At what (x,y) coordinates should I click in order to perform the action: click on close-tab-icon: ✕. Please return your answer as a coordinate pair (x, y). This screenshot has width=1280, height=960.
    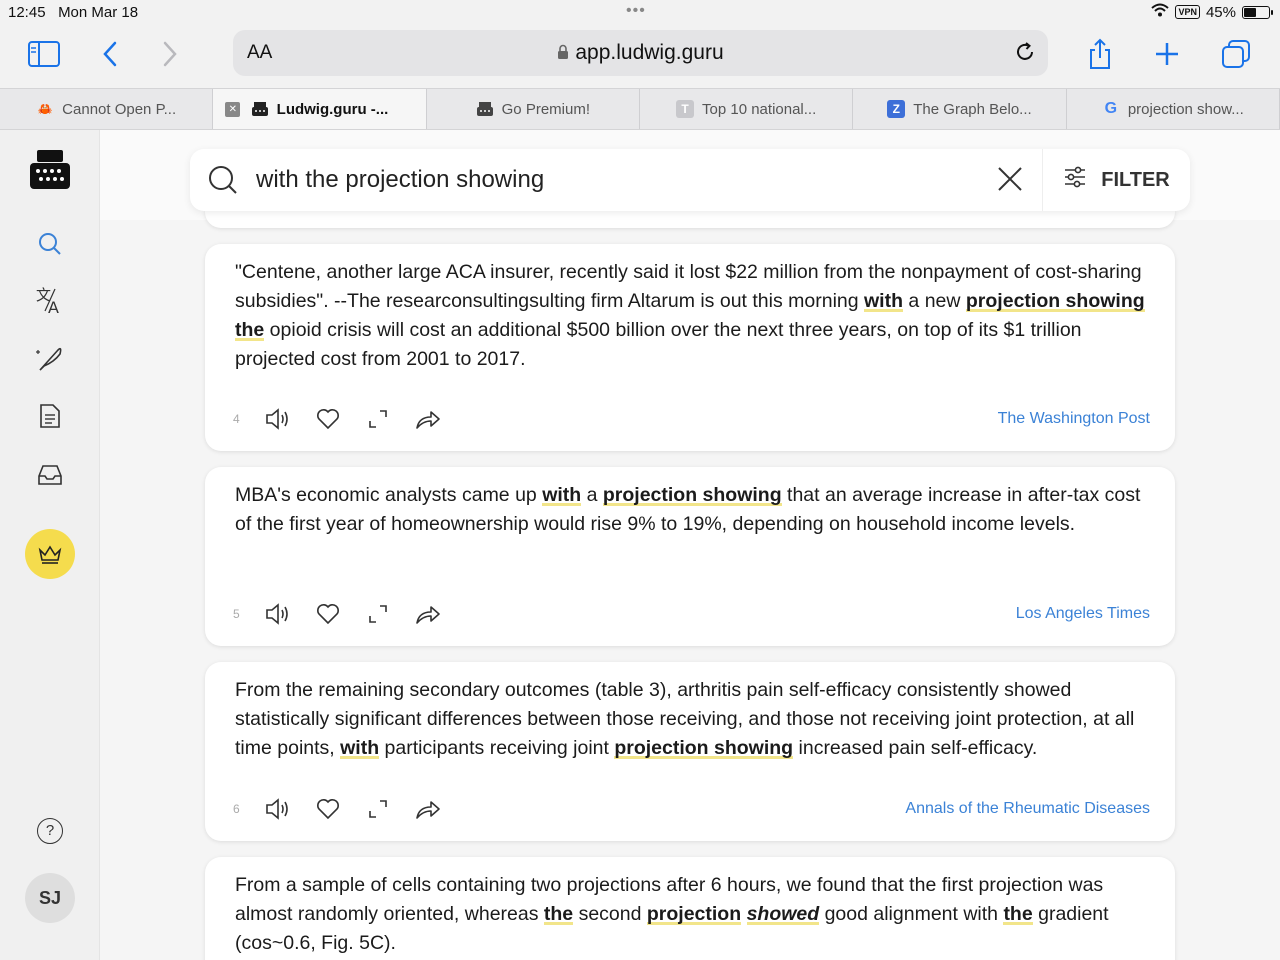
    Looking at the image, I should click on (233, 109).